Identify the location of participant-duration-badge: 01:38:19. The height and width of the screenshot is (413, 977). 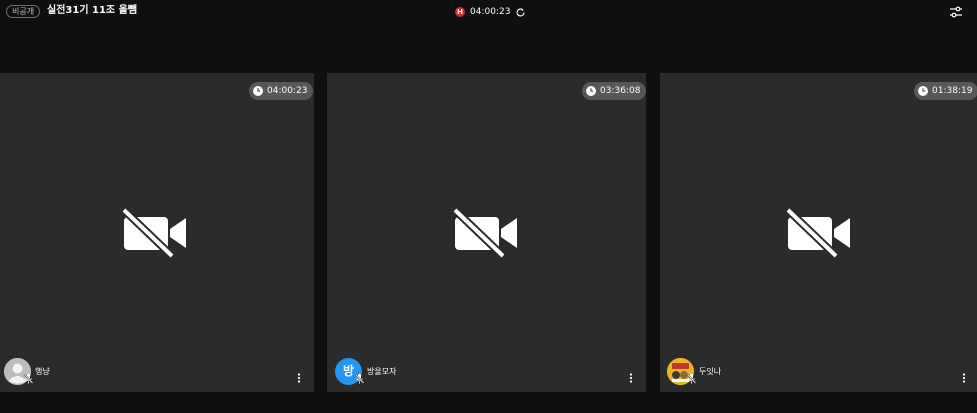
(945, 91).